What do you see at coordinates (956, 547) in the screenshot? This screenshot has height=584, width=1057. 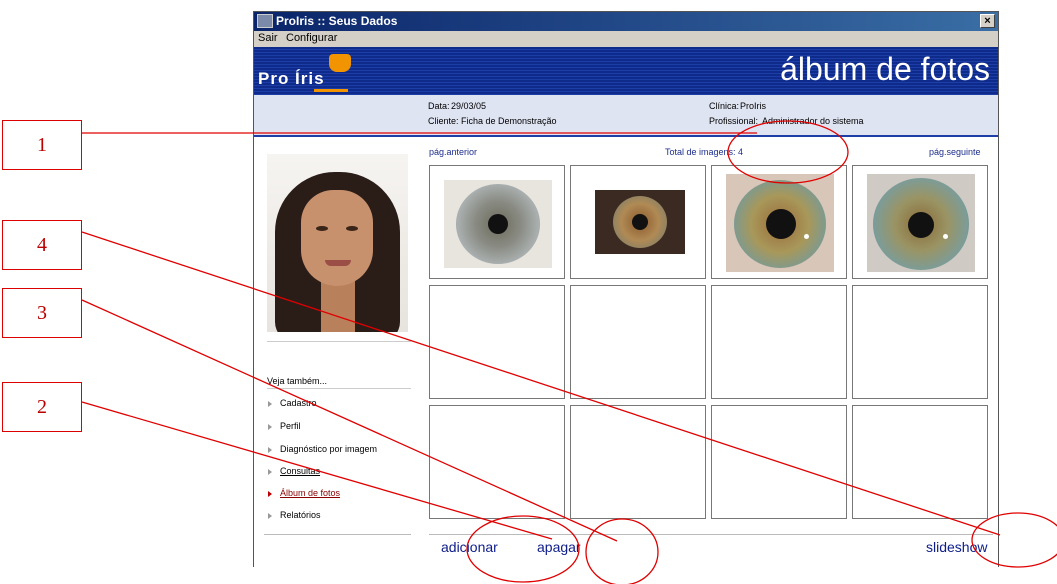 I see `slideshow-button: slideshow` at bounding box center [956, 547].